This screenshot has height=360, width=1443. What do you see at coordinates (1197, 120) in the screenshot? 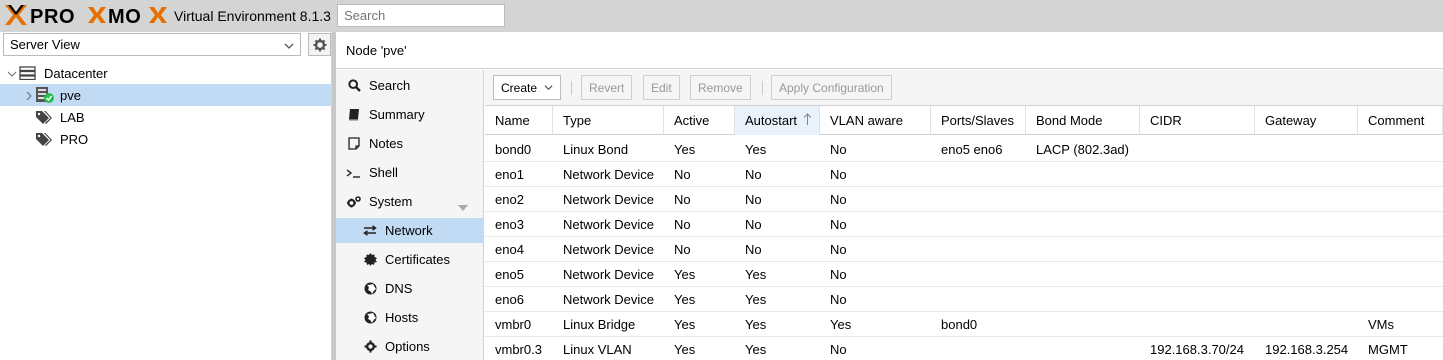
I see `column-header-cidr: CIDR` at bounding box center [1197, 120].